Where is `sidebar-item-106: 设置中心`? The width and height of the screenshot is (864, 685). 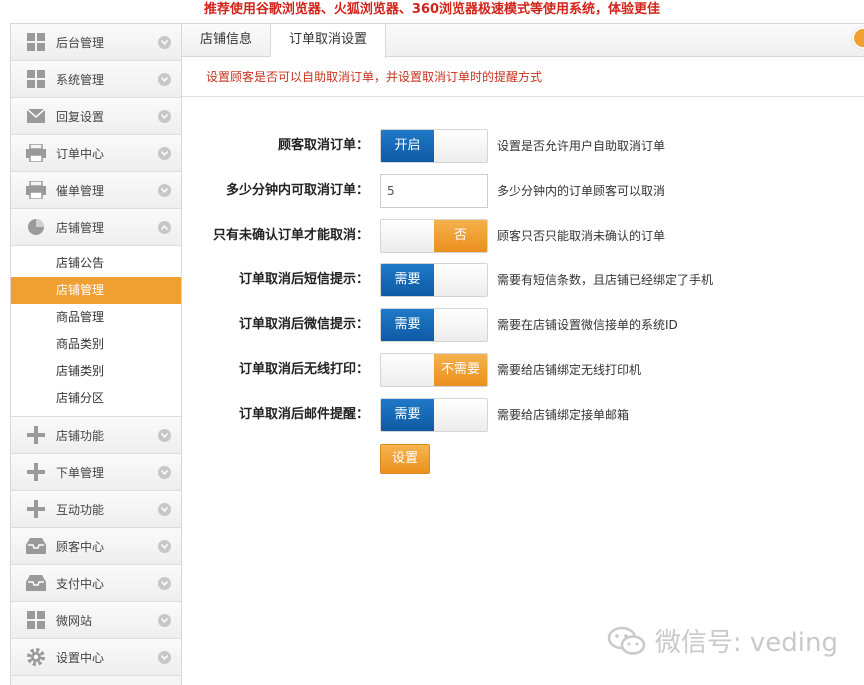
sidebar-item-106: 设置中心 is located at coordinates (96, 657).